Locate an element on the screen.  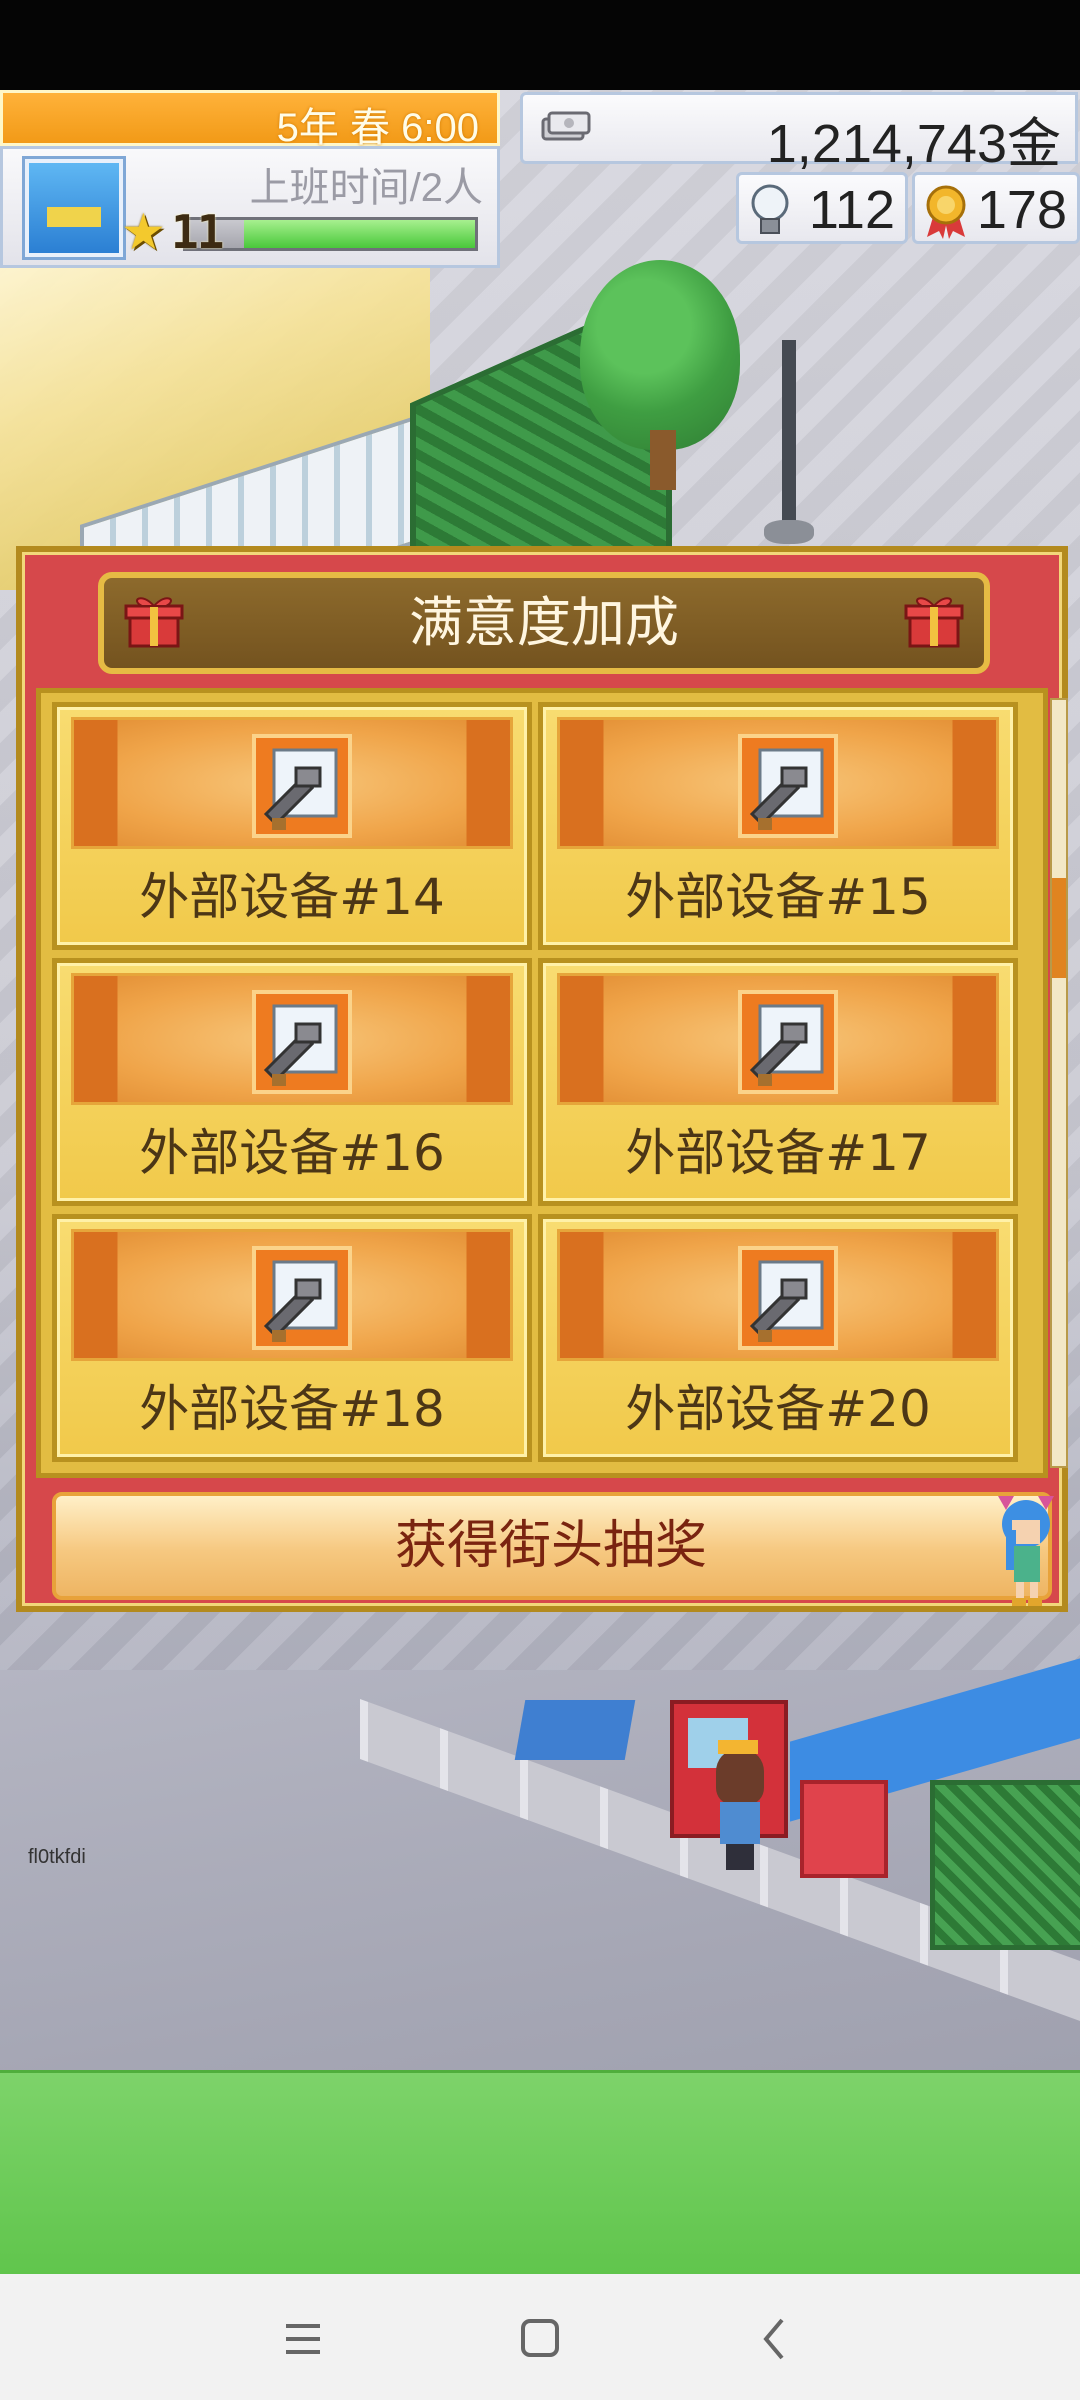
bonus-item-card: 外部设备#20 is located at coordinates (778, 1338).